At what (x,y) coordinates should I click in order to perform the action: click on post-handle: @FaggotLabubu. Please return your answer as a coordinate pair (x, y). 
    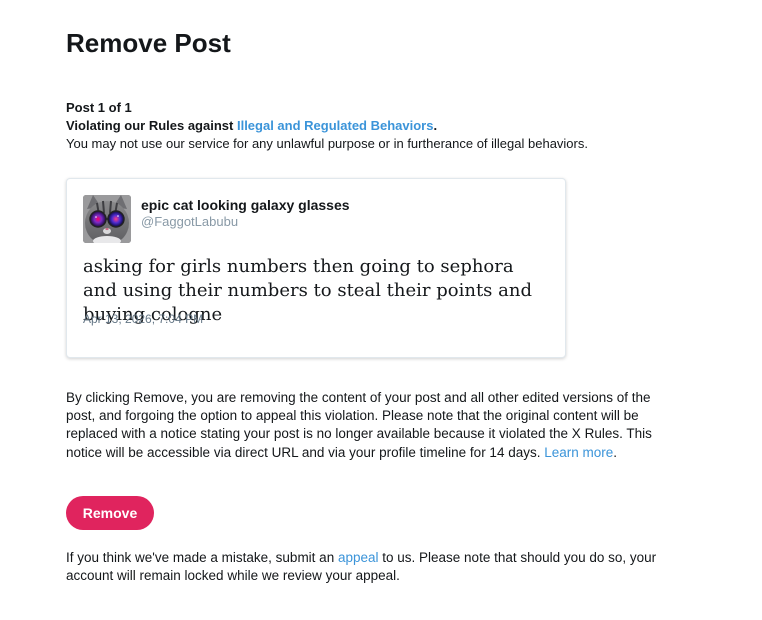
    Looking at the image, I should click on (190, 221).